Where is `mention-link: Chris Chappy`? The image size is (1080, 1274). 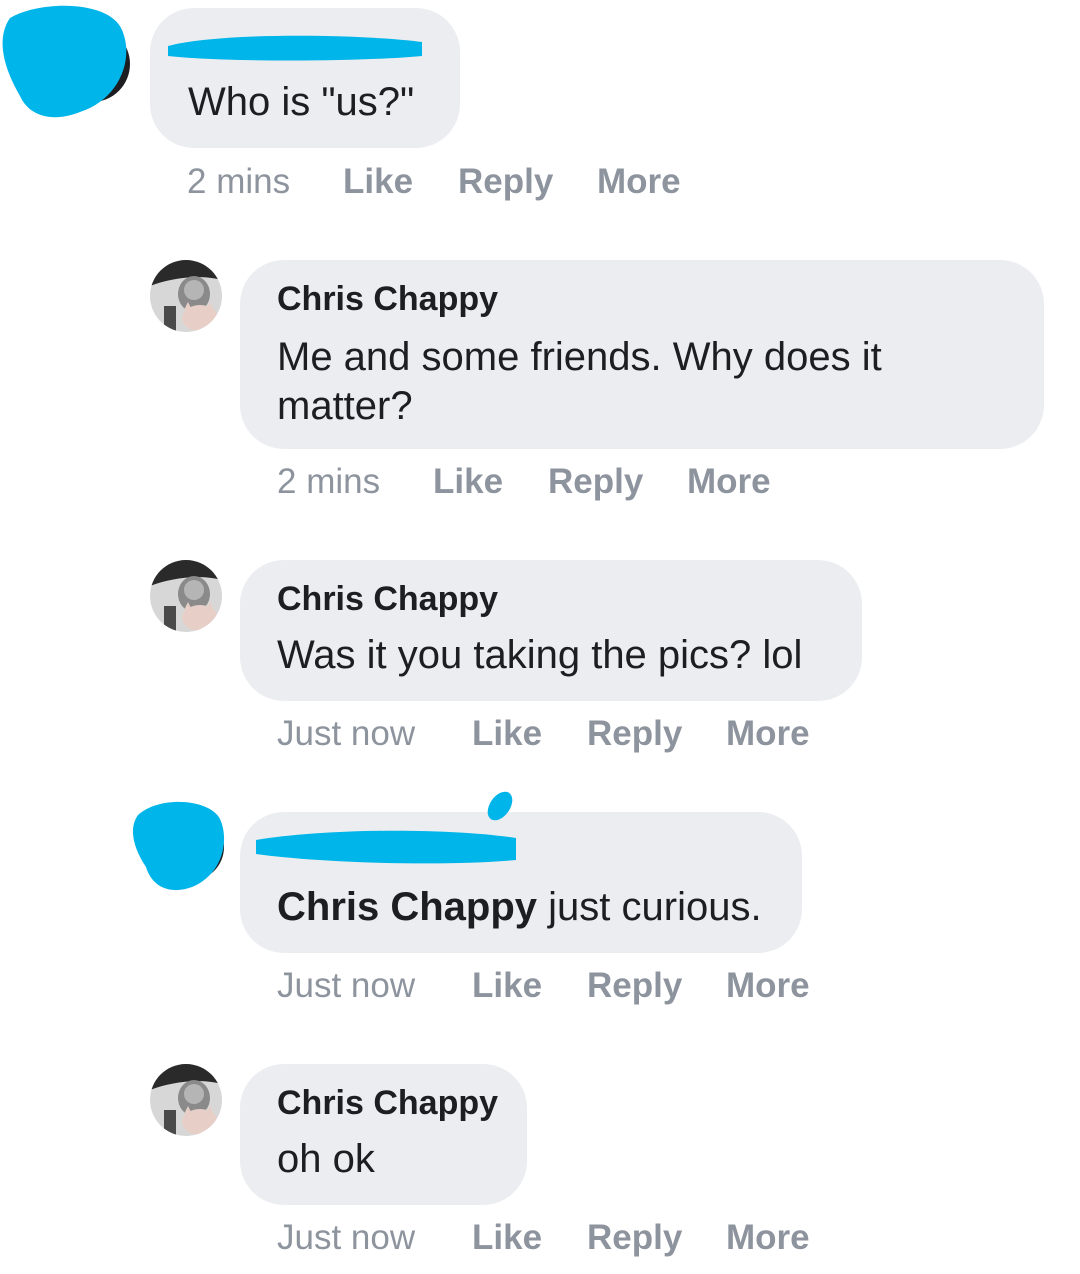 mention-link: Chris Chappy is located at coordinates (407, 907).